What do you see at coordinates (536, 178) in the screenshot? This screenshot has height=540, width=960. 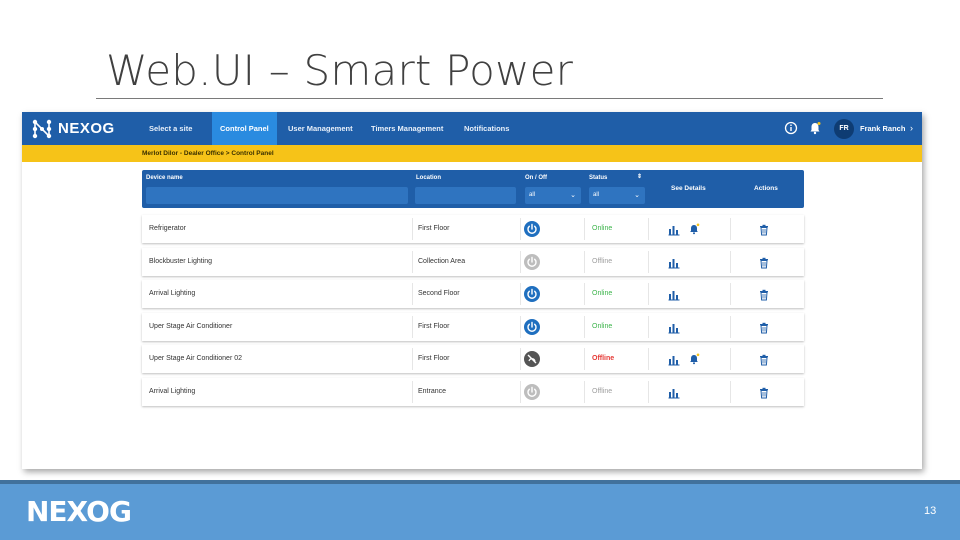 I see `on-off-label: On / Off` at bounding box center [536, 178].